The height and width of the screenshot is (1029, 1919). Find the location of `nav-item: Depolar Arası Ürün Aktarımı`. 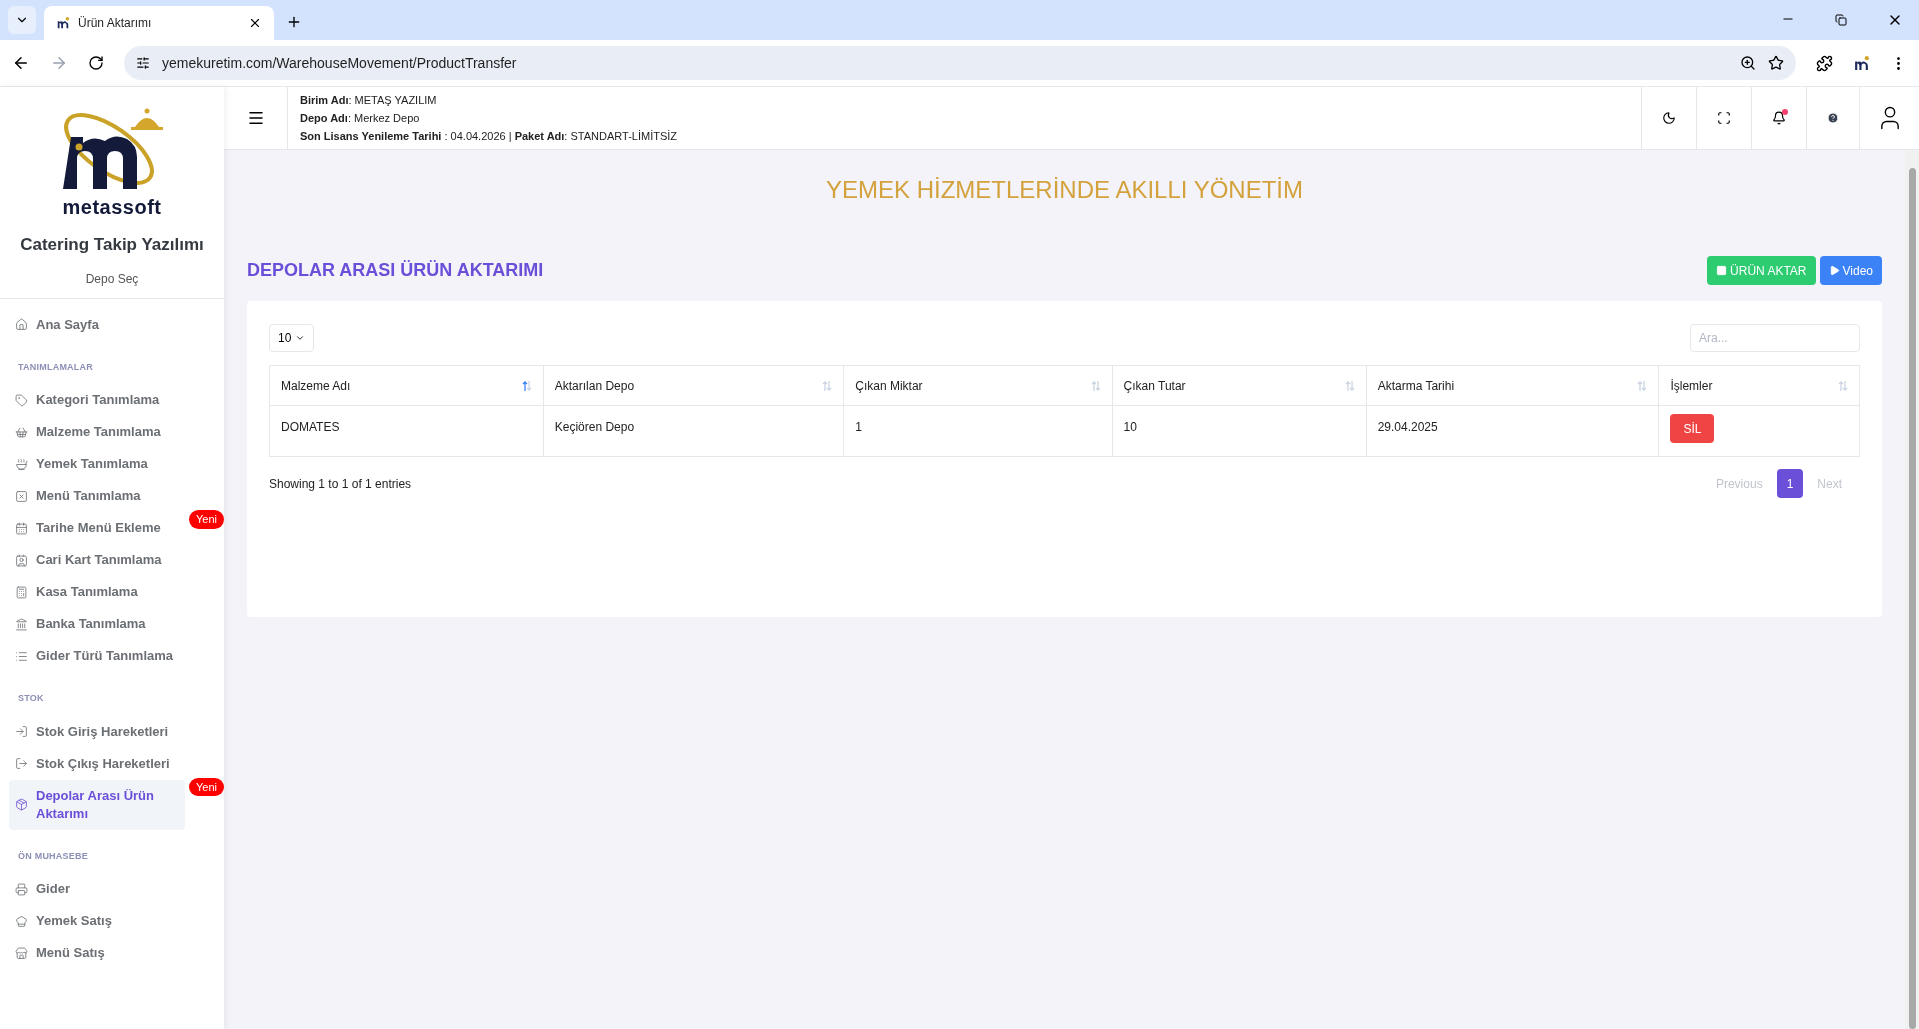

nav-item: Depolar Arası Ürün Aktarımı is located at coordinates (97, 804).